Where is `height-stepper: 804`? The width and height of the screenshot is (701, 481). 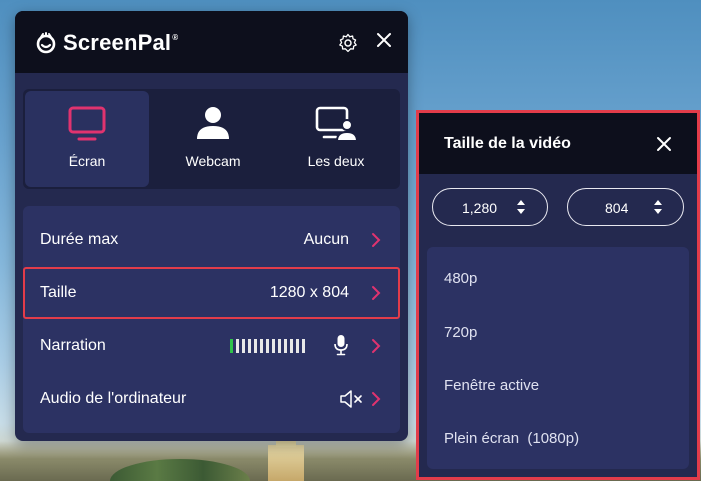
height-stepper: 804 is located at coordinates (625, 207).